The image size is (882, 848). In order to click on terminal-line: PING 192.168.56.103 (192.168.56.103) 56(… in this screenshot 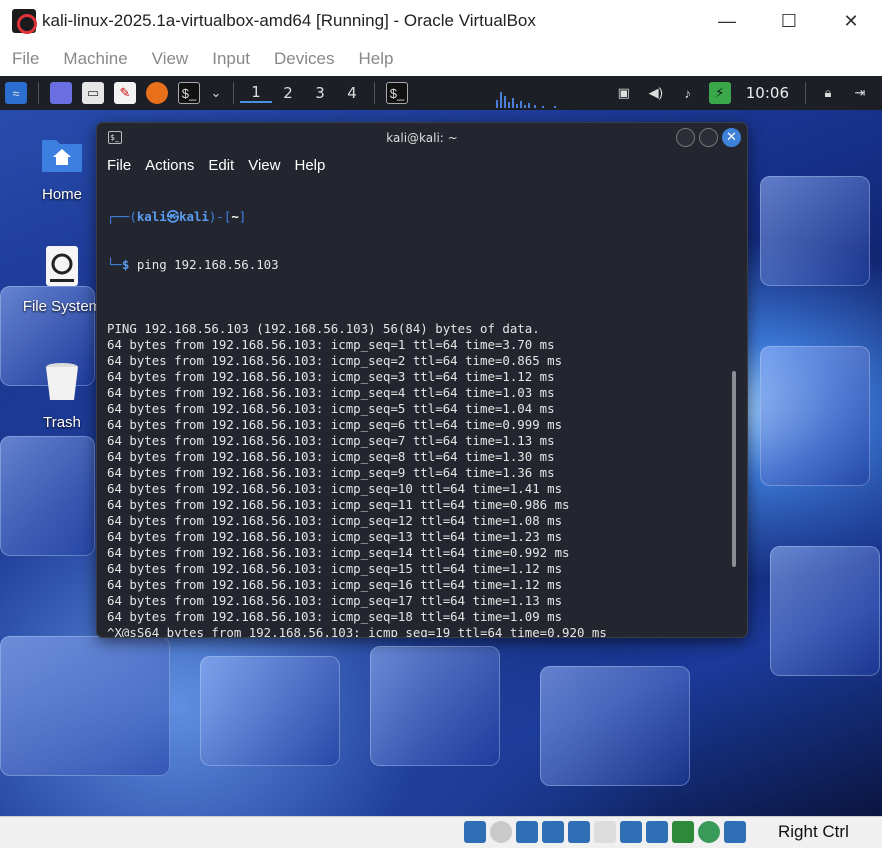, I will do `click(323, 328)`.